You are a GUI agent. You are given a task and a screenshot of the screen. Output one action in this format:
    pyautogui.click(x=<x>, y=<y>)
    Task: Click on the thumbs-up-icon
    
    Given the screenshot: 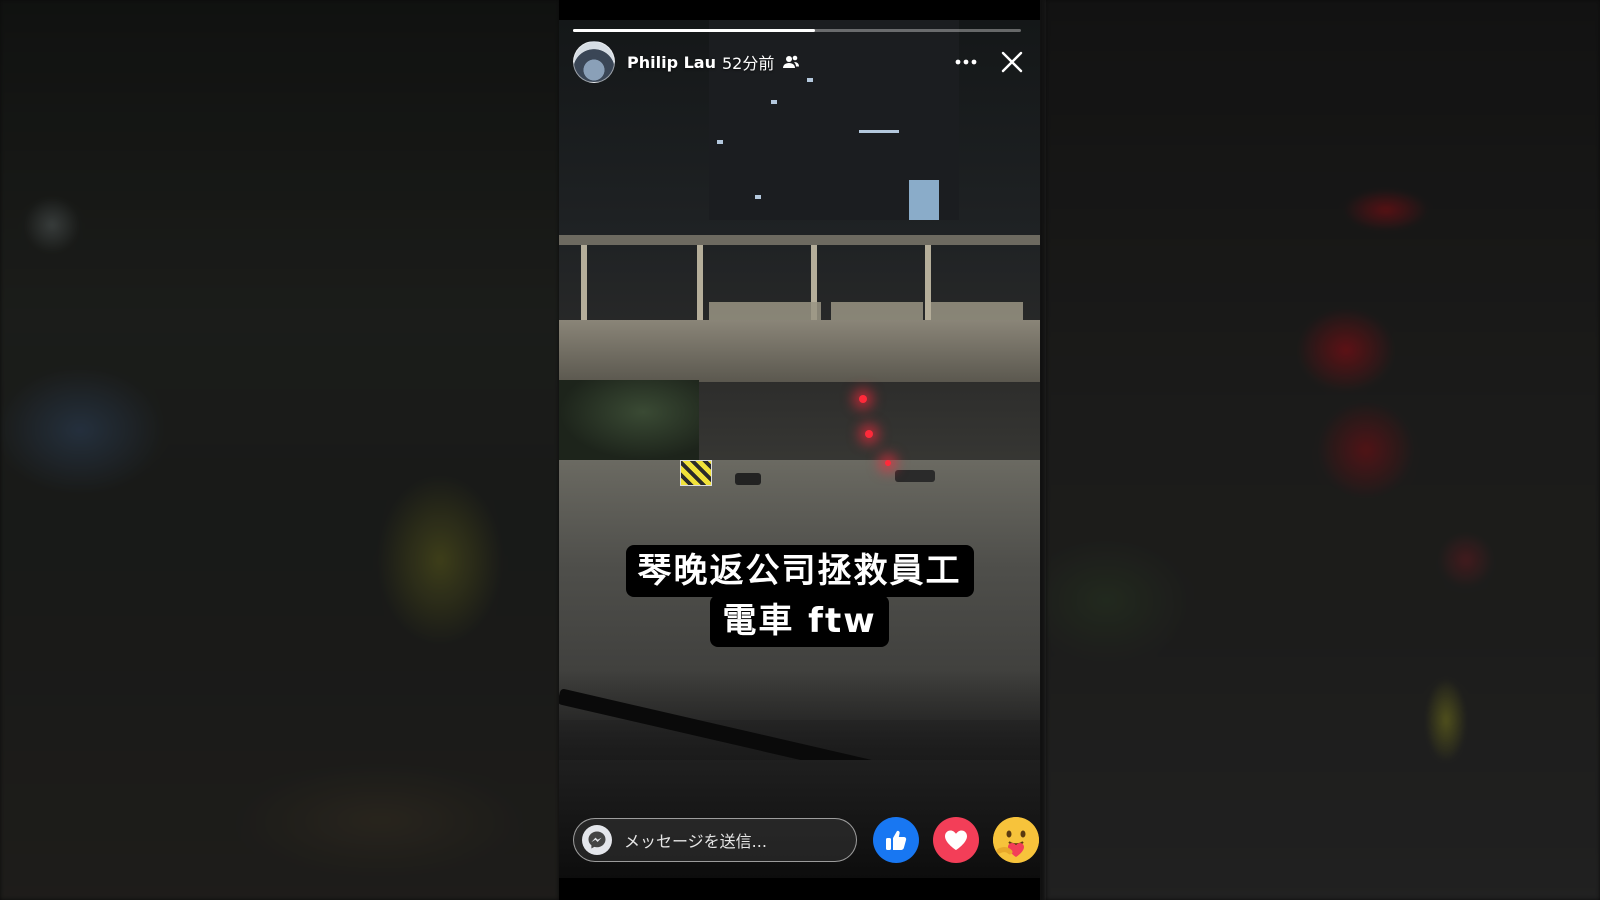 What is the action you would take?
    pyautogui.click(x=896, y=840)
    